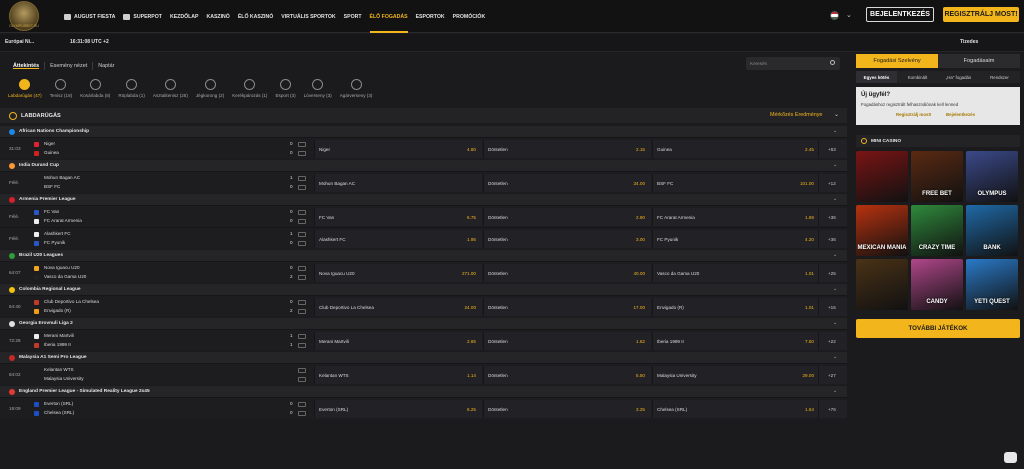 This screenshot has height=469, width=1024. Describe the element at coordinates (897, 61) in the screenshot. I see `tab-betslip: Fogadási Szelvény` at that location.